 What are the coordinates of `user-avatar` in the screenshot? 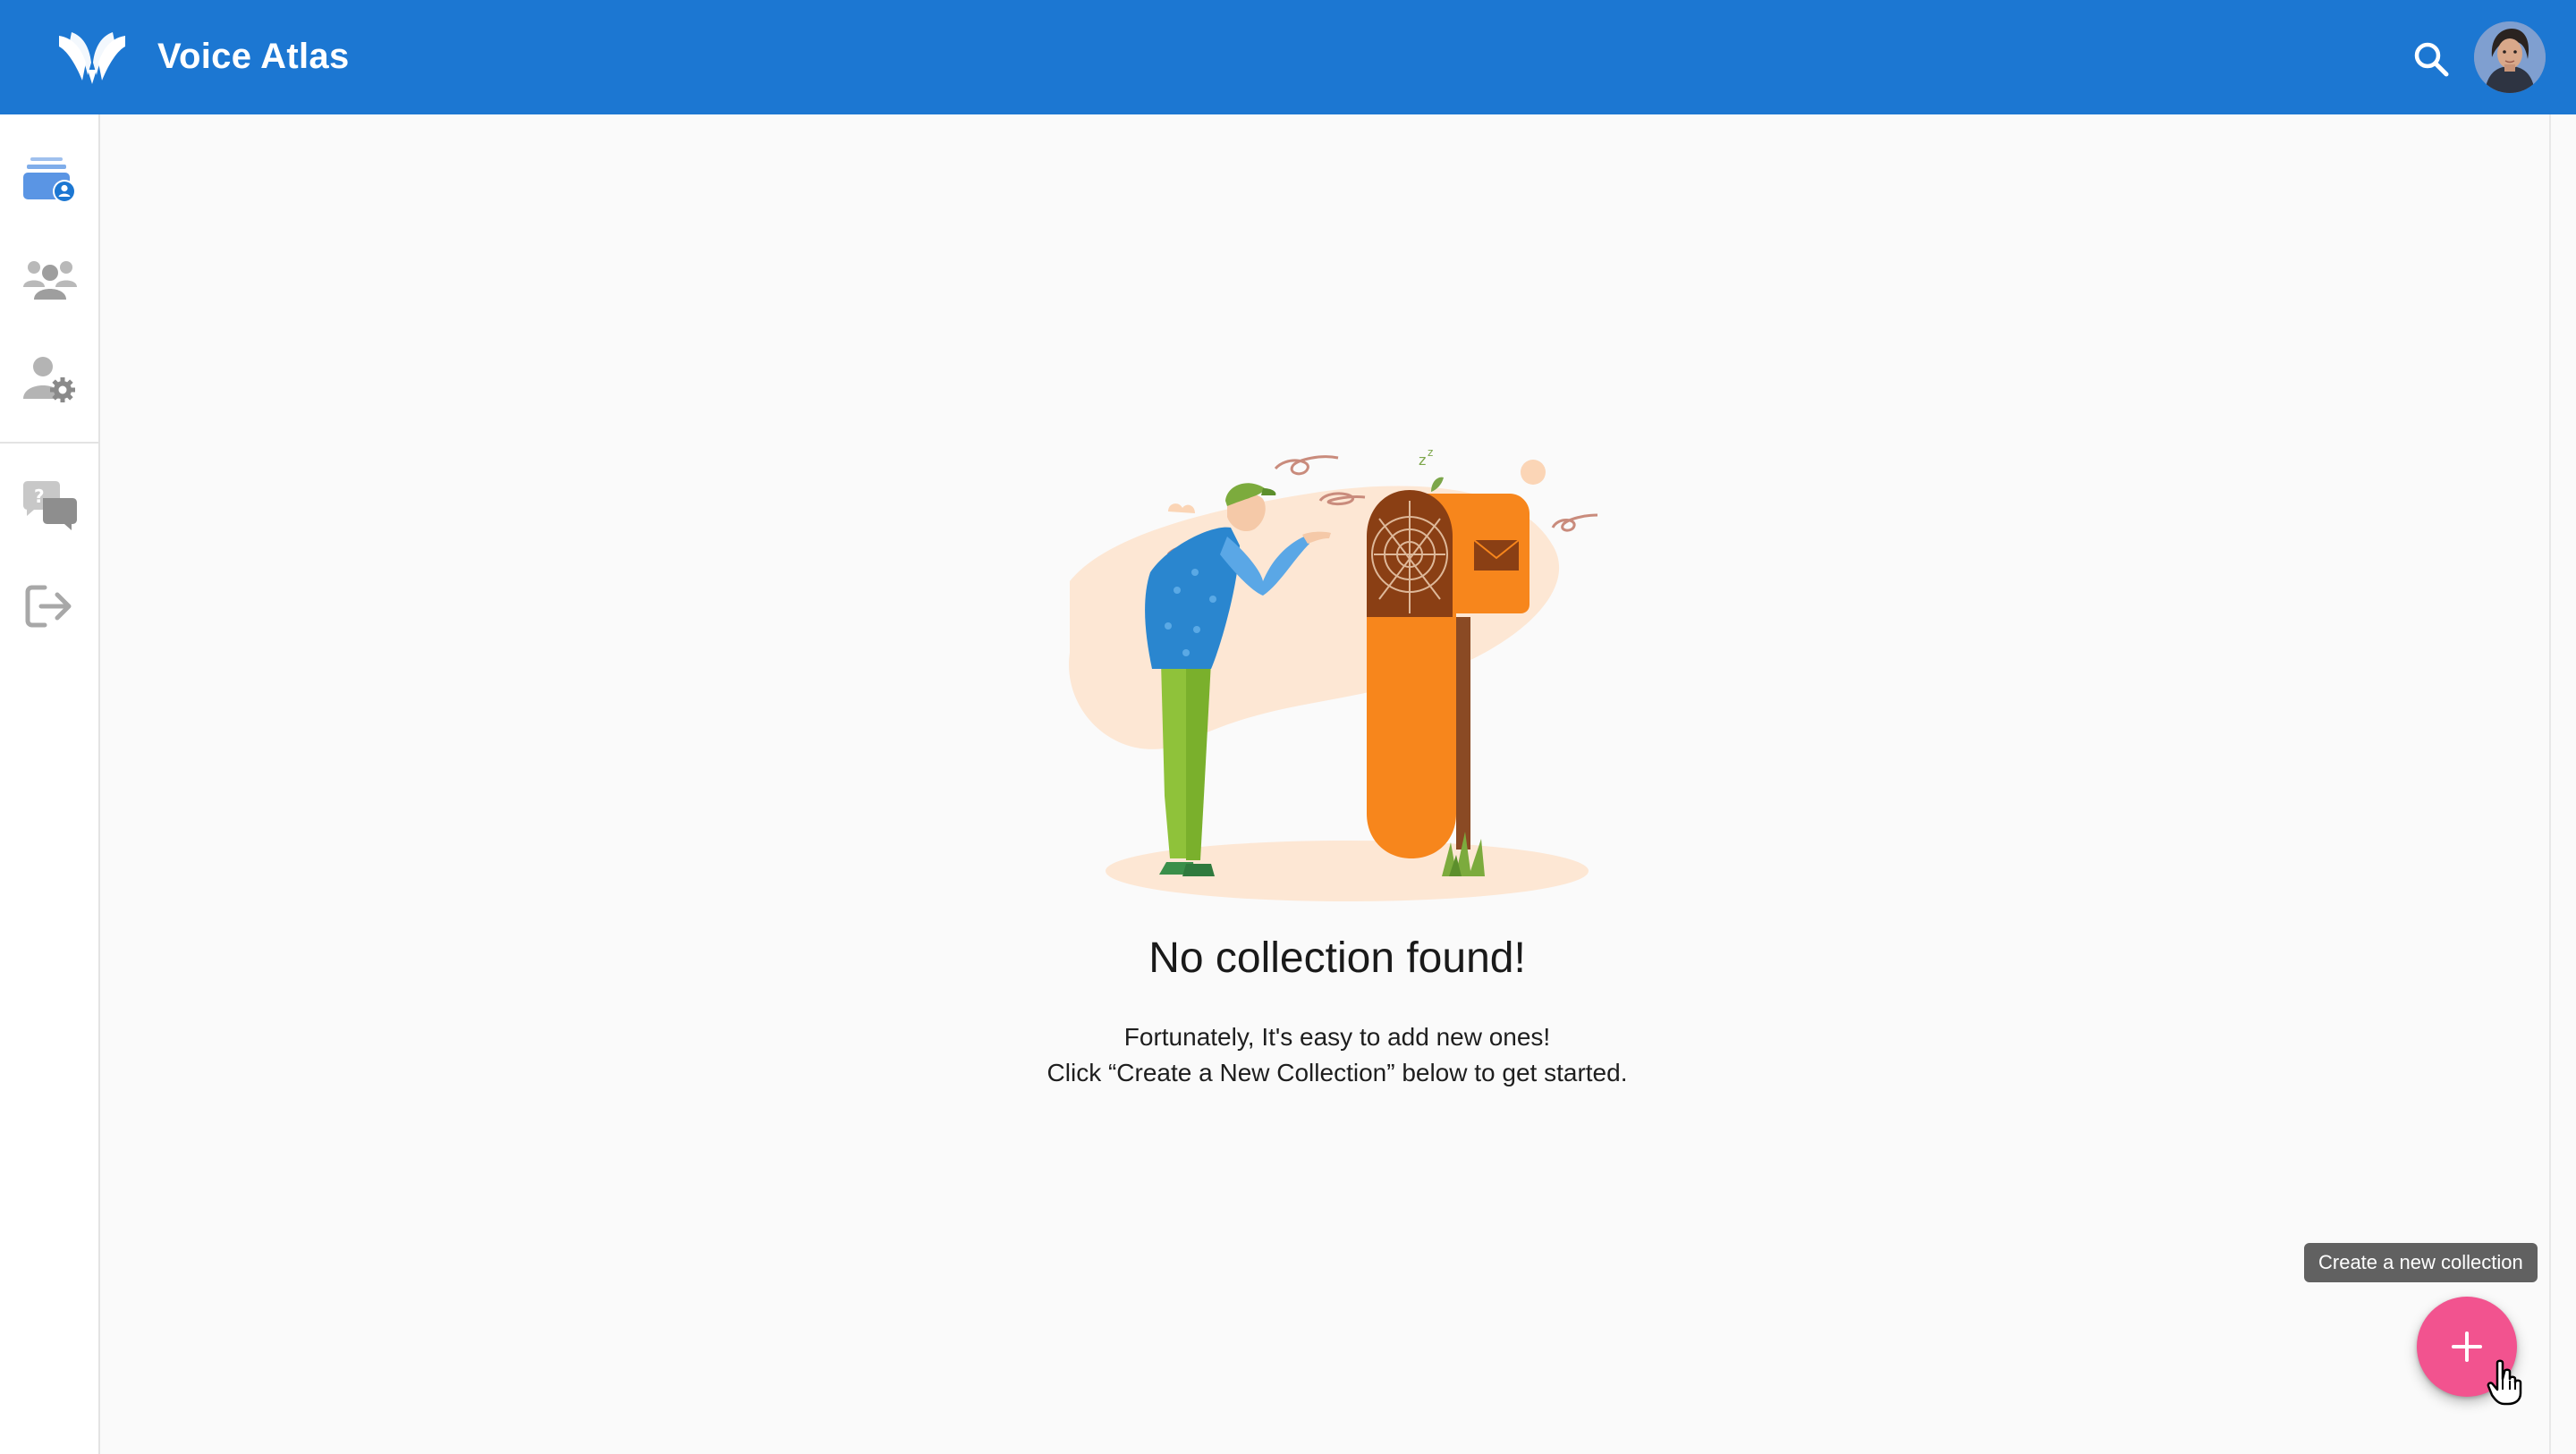 It's located at (2510, 57).